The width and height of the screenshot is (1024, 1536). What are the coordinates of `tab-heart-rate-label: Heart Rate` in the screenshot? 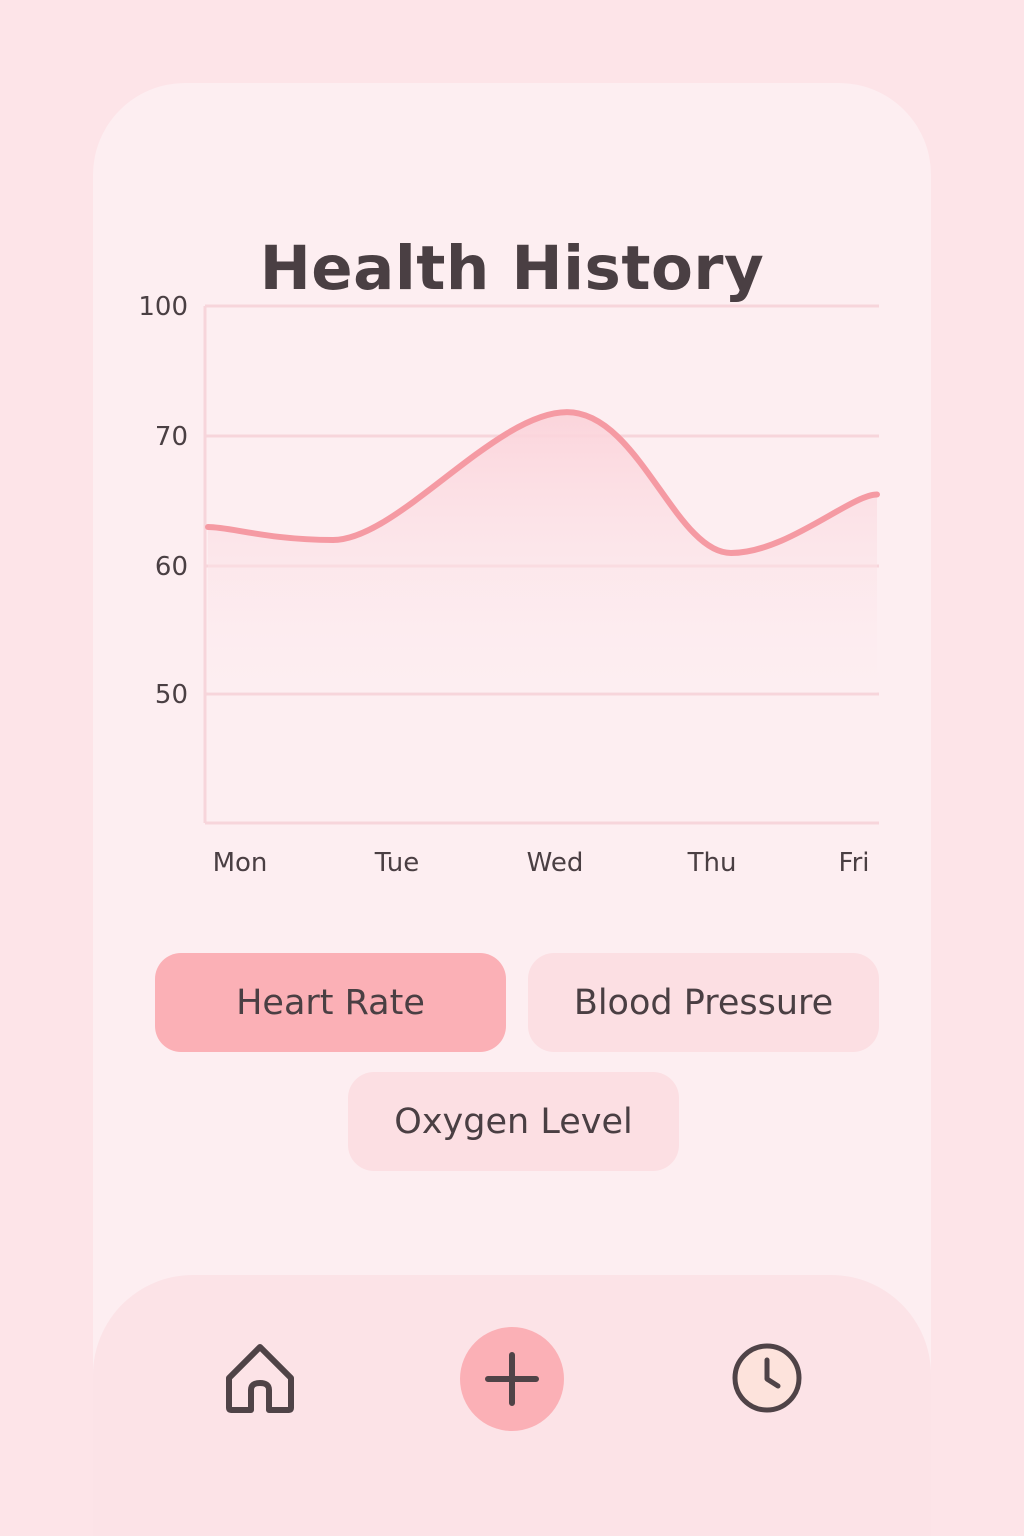 It's located at (330, 1002).